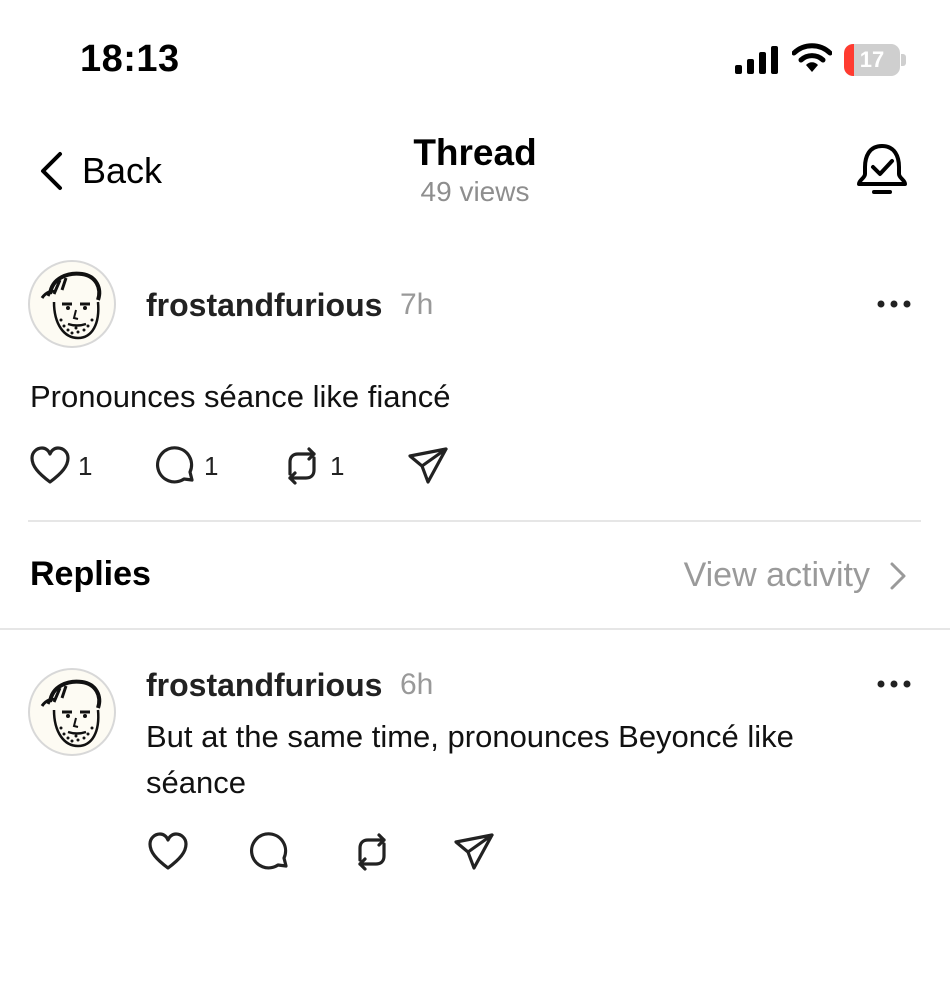  I want to click on reply-share-button, so click(474, 852).